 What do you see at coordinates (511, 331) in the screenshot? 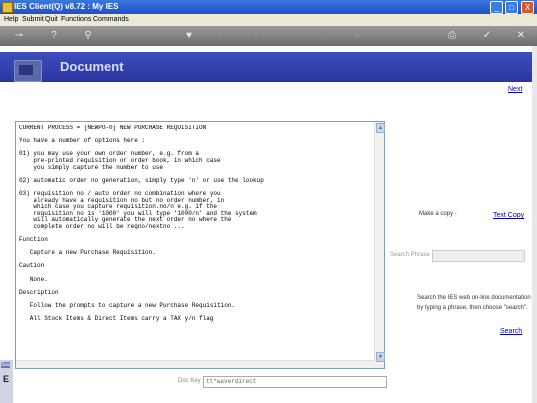
I see `search-button: Search` at bounding box center [511, 331].